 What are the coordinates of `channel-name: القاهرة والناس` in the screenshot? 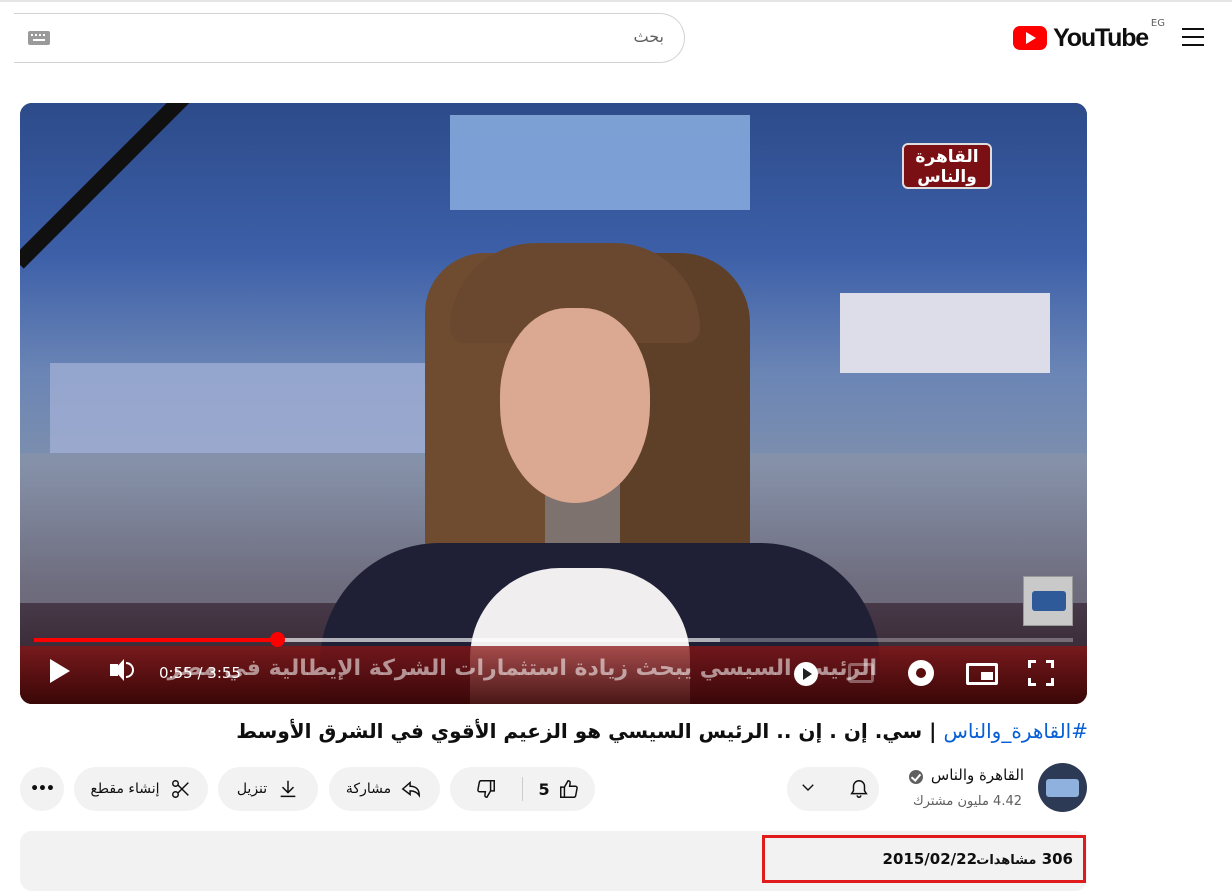 It's located at (977, 775).